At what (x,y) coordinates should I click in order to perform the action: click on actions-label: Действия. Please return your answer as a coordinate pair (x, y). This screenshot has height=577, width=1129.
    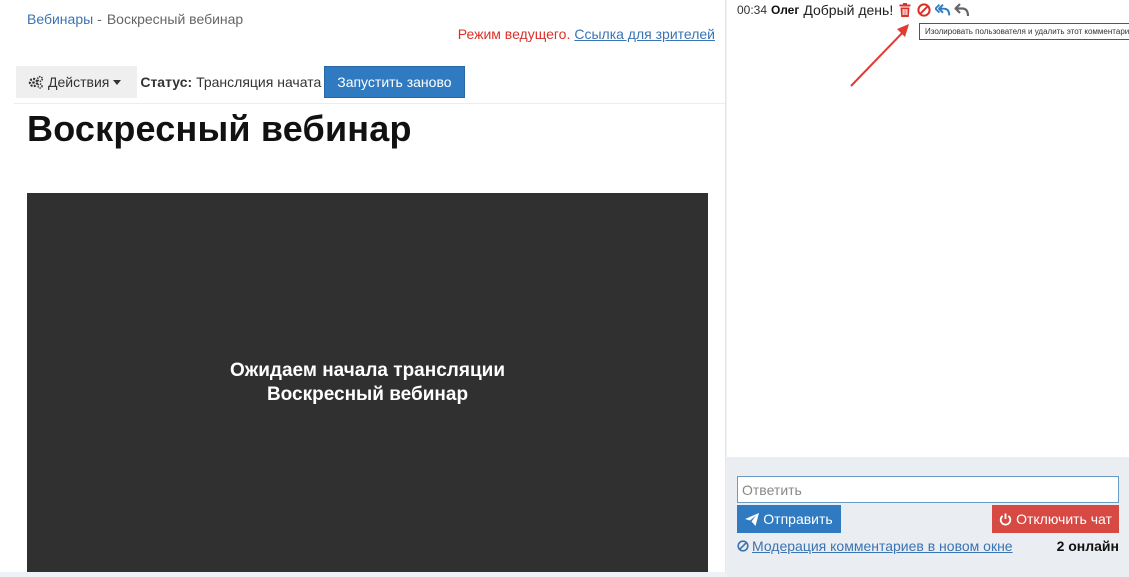
    Looking at the image, I should click on (79, 82).